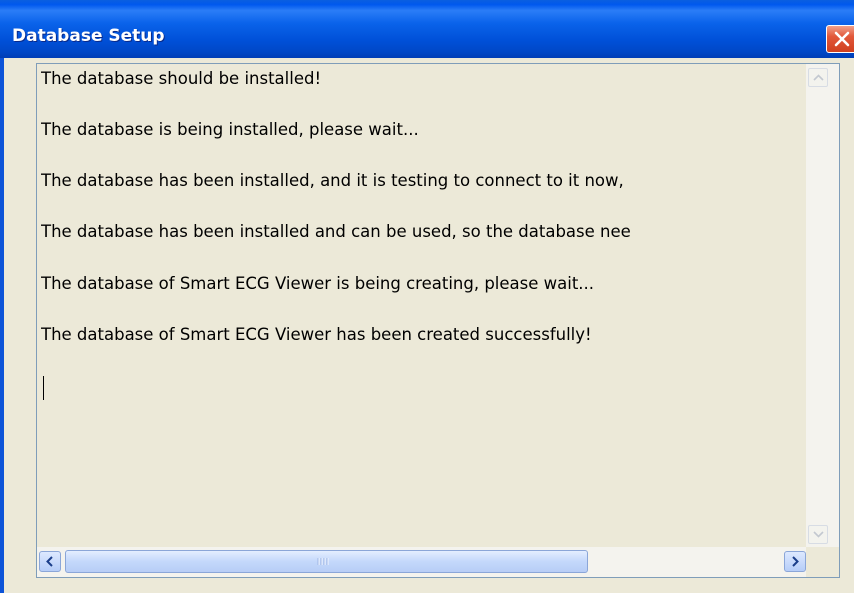 The width and height of the screenshot is (854, 593). I want to click on scroll-left-arrow-icon, so click(49, 561).